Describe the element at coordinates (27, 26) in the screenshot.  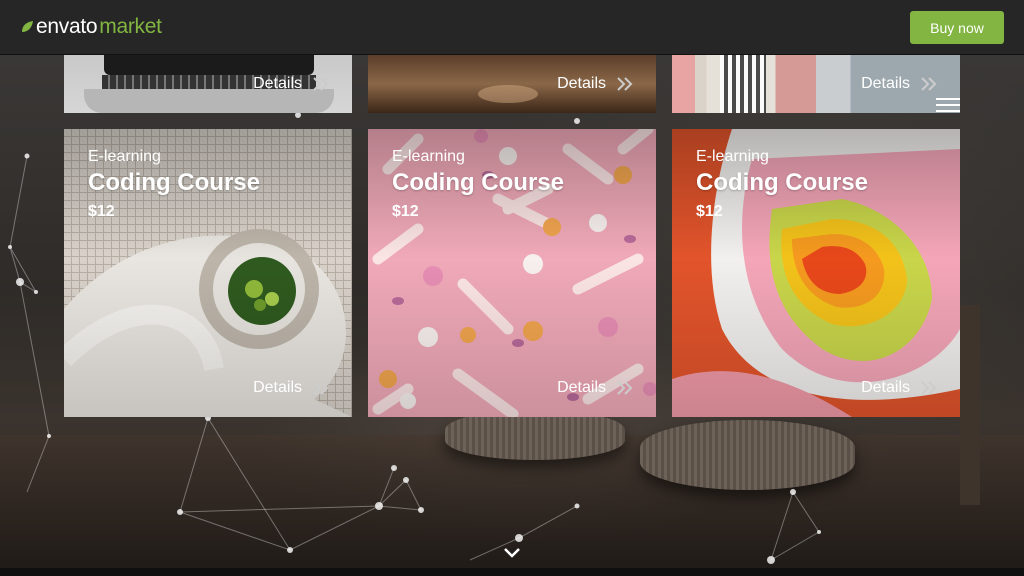
I see `leaf-icon` at that location.